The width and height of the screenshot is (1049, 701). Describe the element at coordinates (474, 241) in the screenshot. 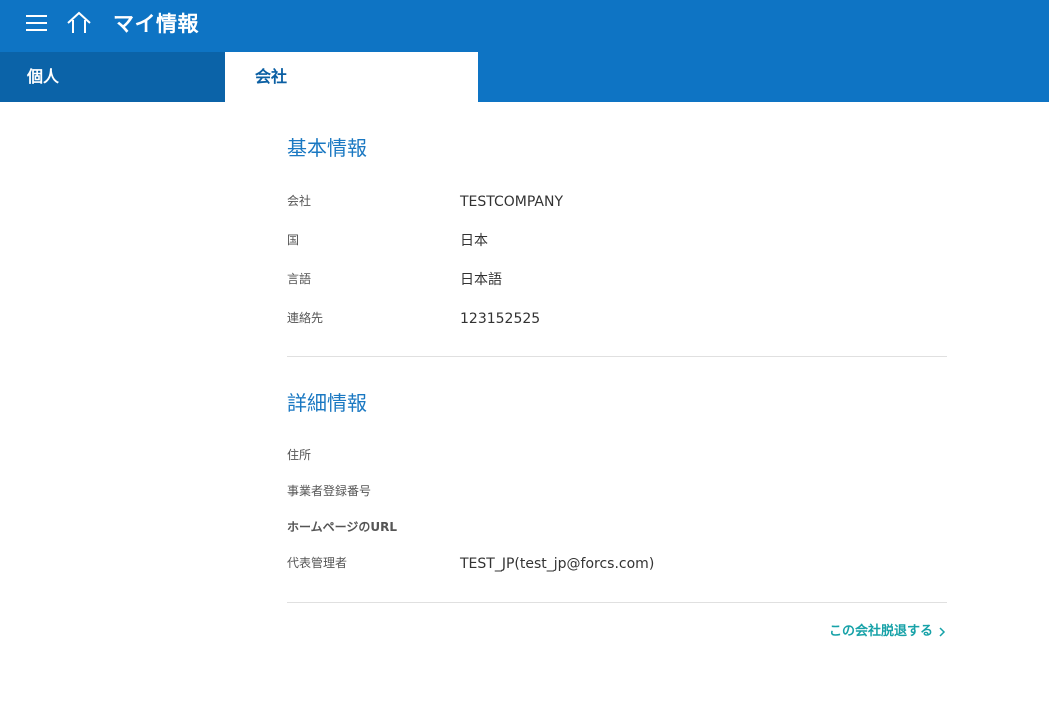

I see `country-value: 日本` at that location.